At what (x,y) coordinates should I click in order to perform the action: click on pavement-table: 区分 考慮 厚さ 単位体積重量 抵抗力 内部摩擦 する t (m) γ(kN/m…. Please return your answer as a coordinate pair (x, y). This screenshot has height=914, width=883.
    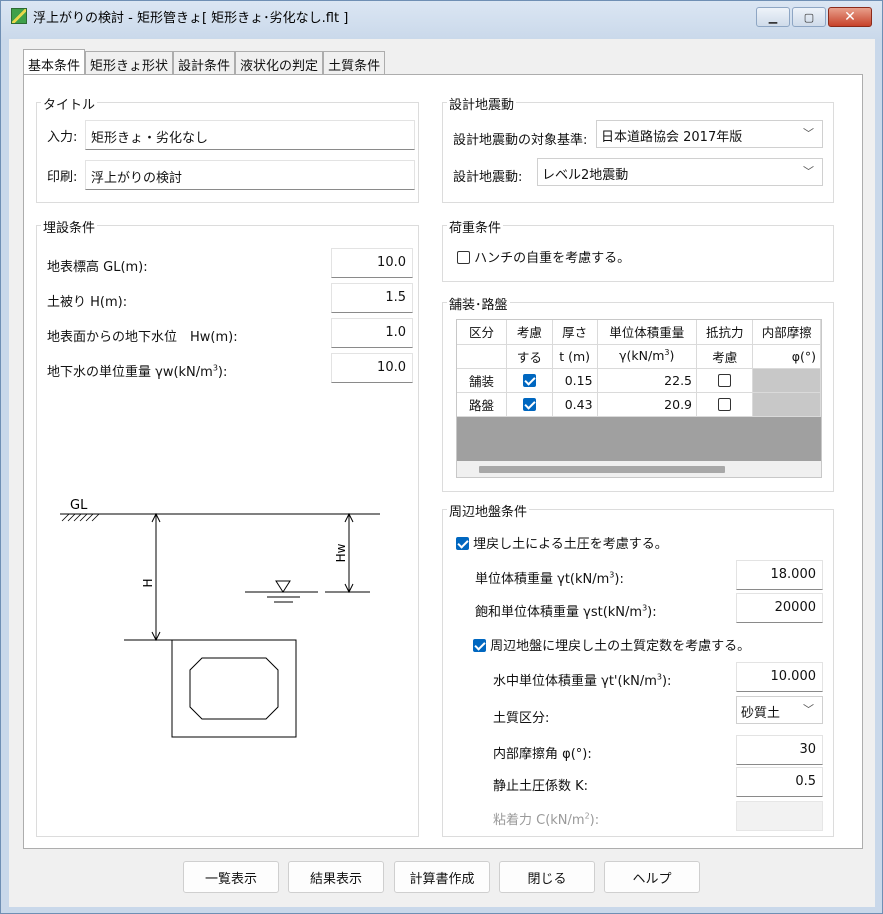
    Looking at the image, I should click on (639, 368).